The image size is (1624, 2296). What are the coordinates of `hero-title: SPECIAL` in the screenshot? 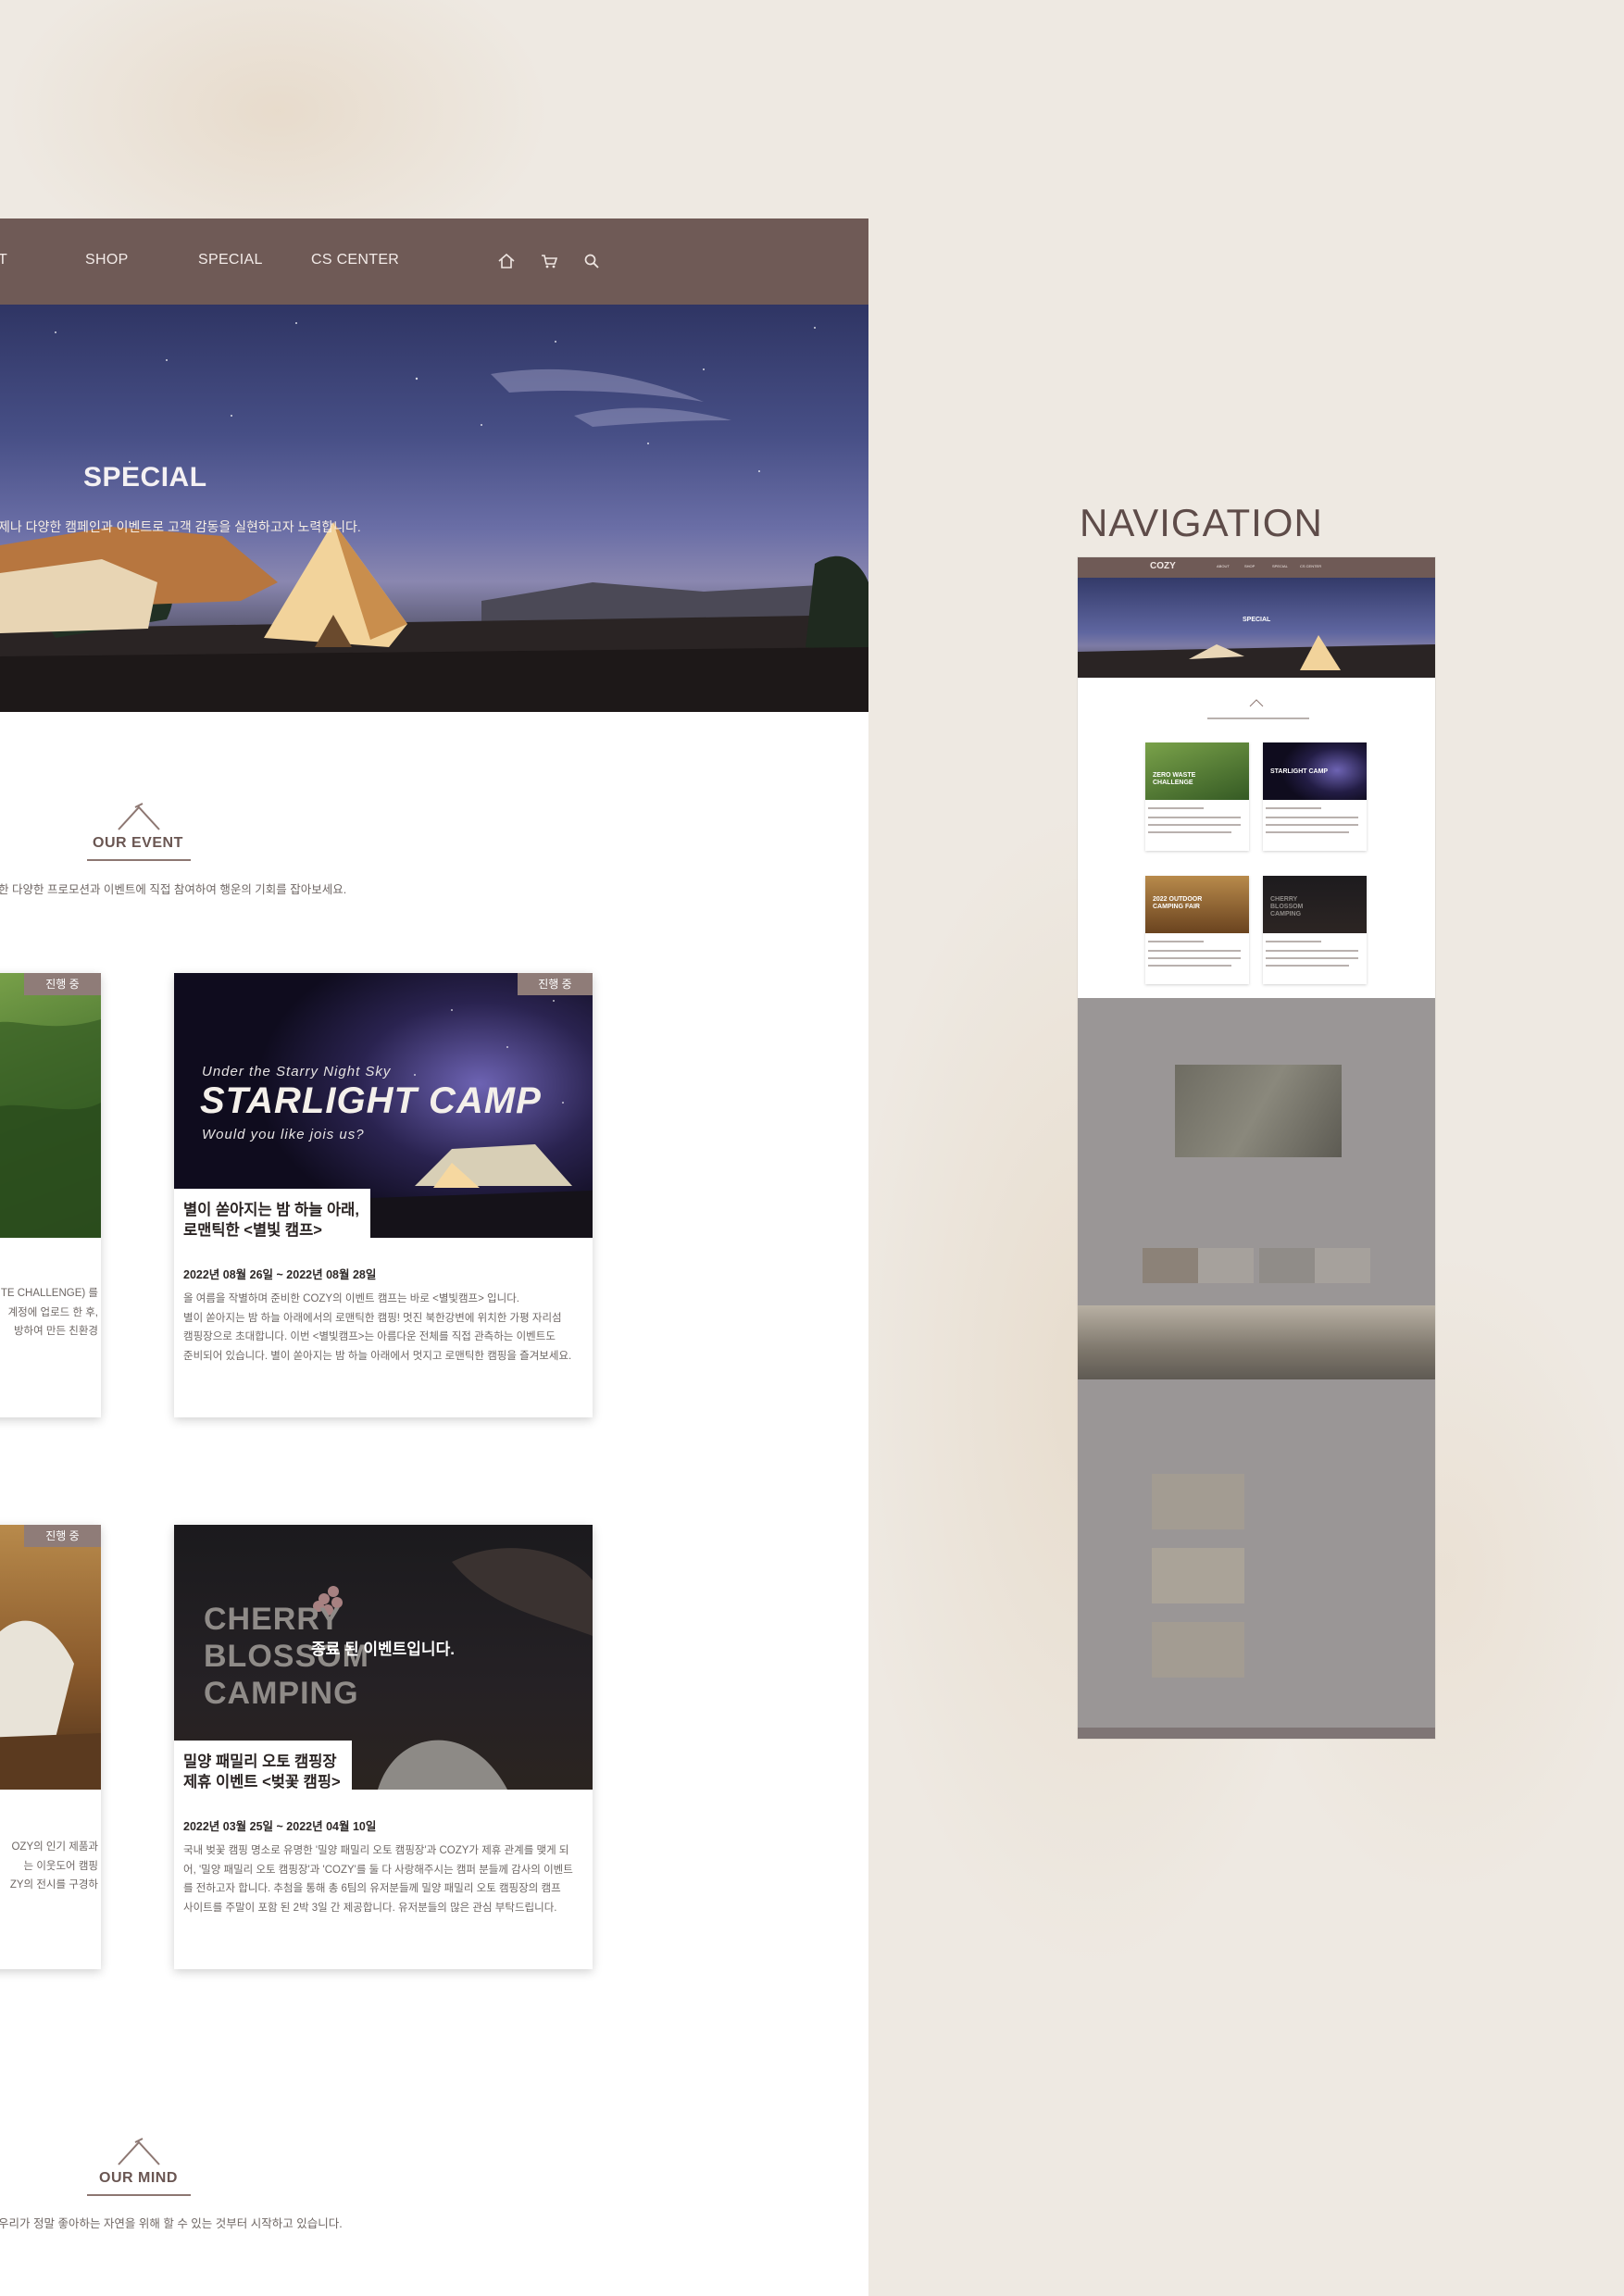 It's located at (145, 477).